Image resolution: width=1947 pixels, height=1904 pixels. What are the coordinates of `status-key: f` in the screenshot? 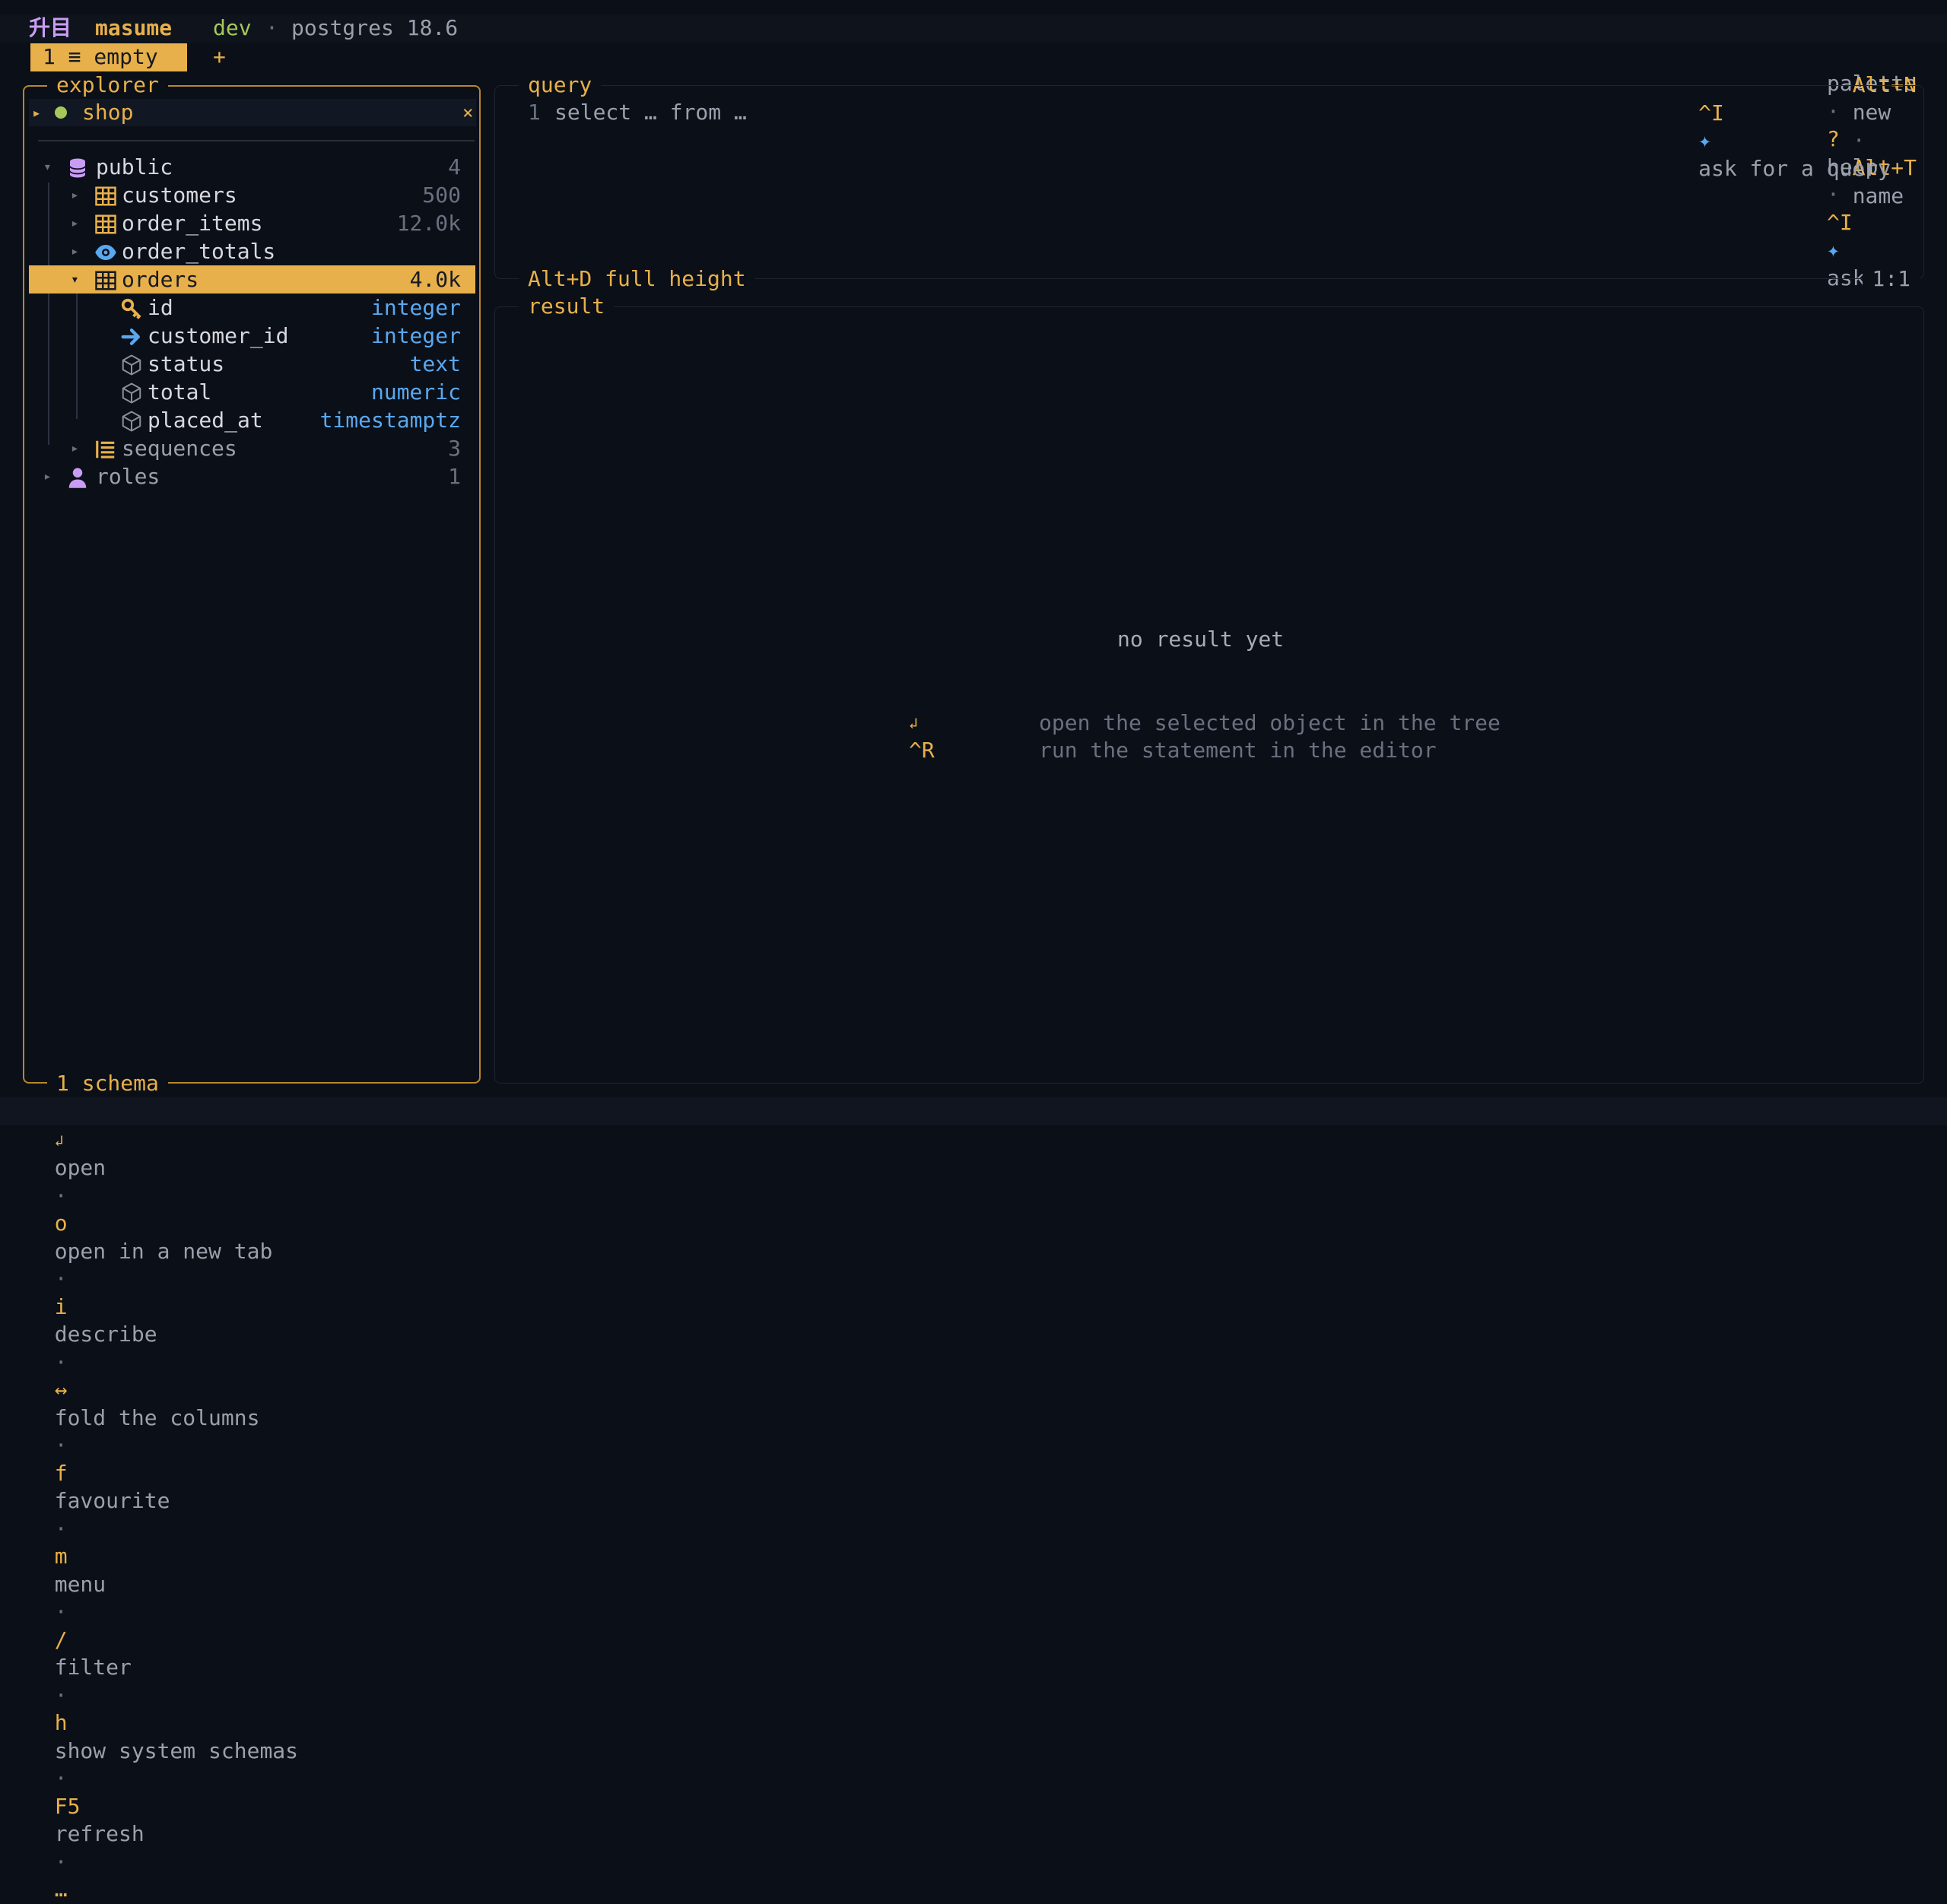 It's located at (61, 1473).